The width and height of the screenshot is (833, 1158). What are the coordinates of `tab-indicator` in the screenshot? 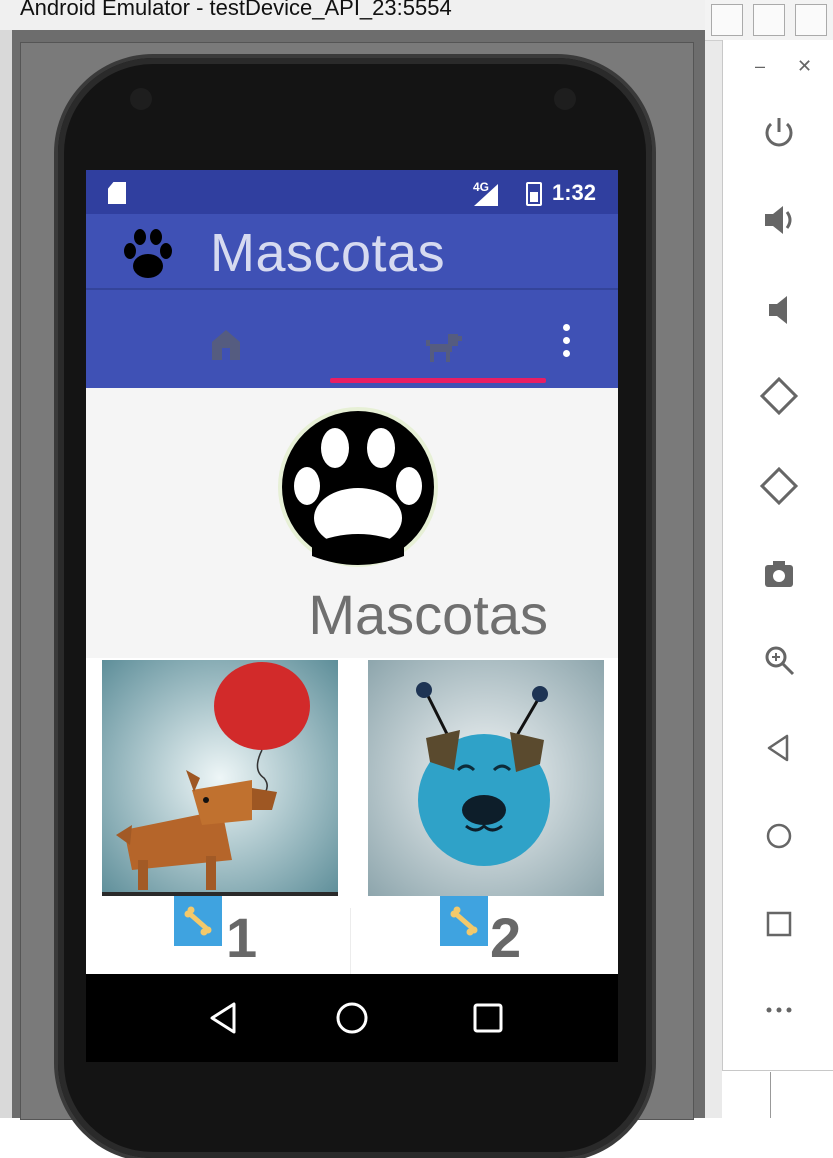 It's located at (438, 380).